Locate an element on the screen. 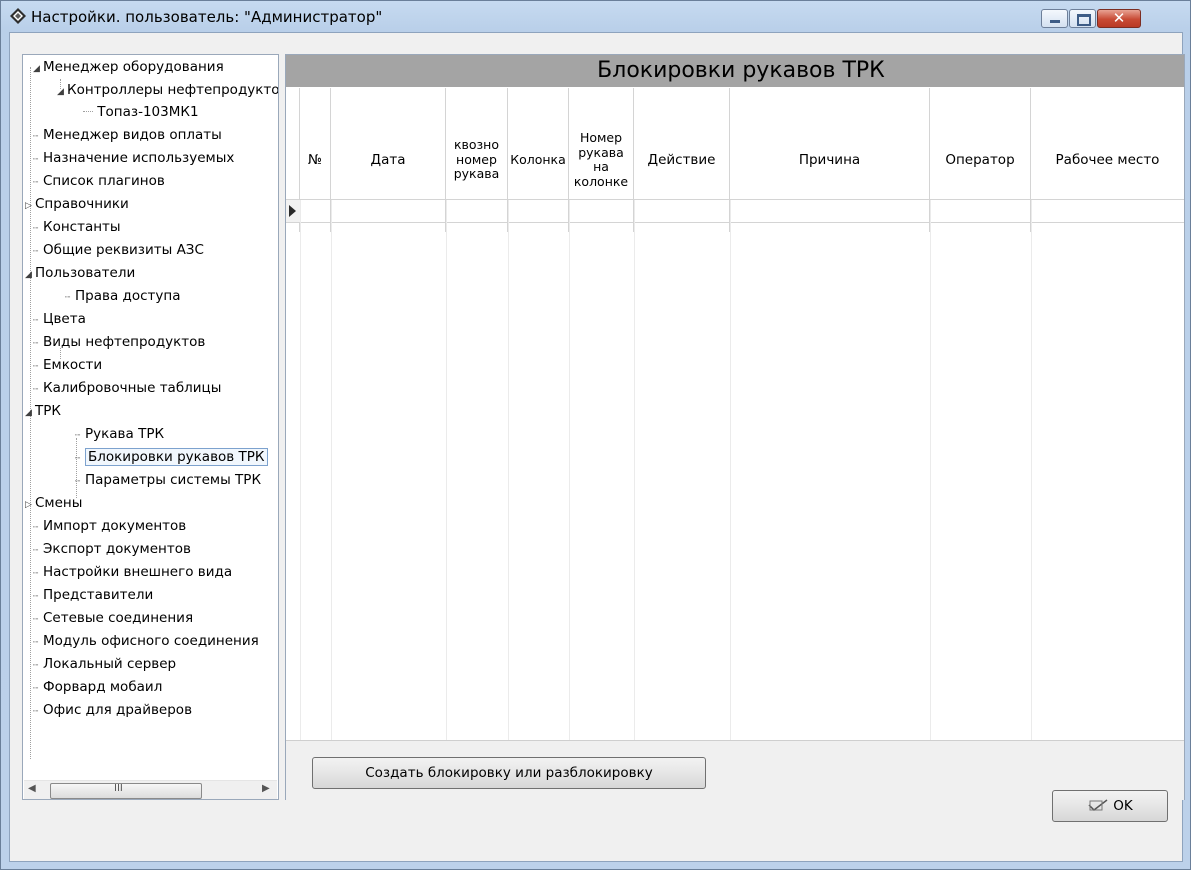 This screenshot has width=1191, height=870. tree-item-local-server: ┈ Локальный сервер is located at coordinates (104, 664).